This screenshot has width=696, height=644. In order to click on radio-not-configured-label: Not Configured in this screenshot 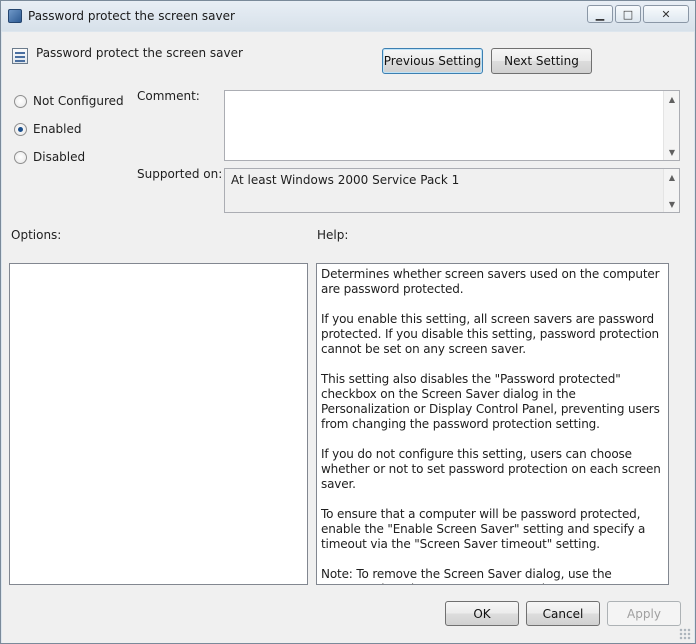, I will do `click(78, 101)`.